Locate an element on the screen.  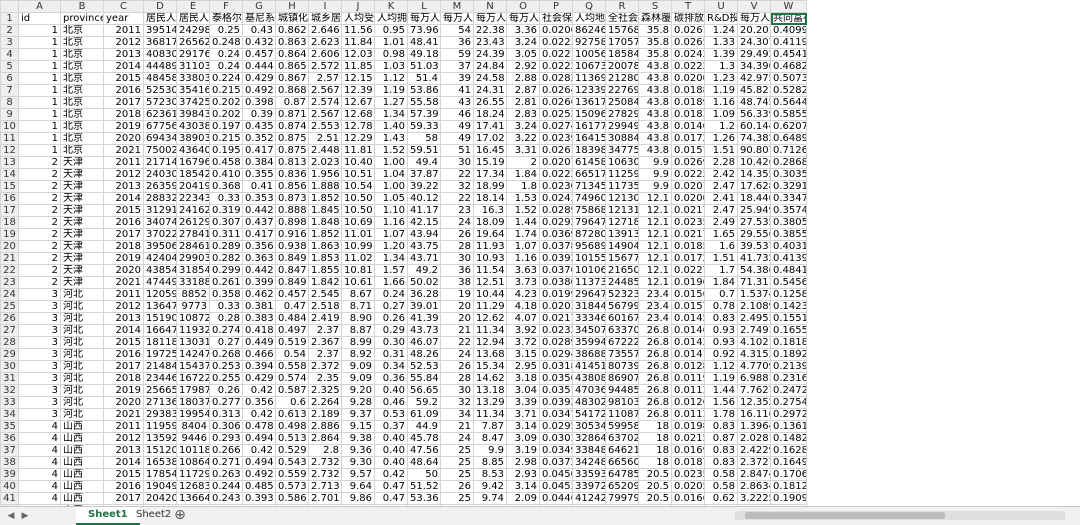
data-cell: 0.363 is located at coordinates (259, 258).